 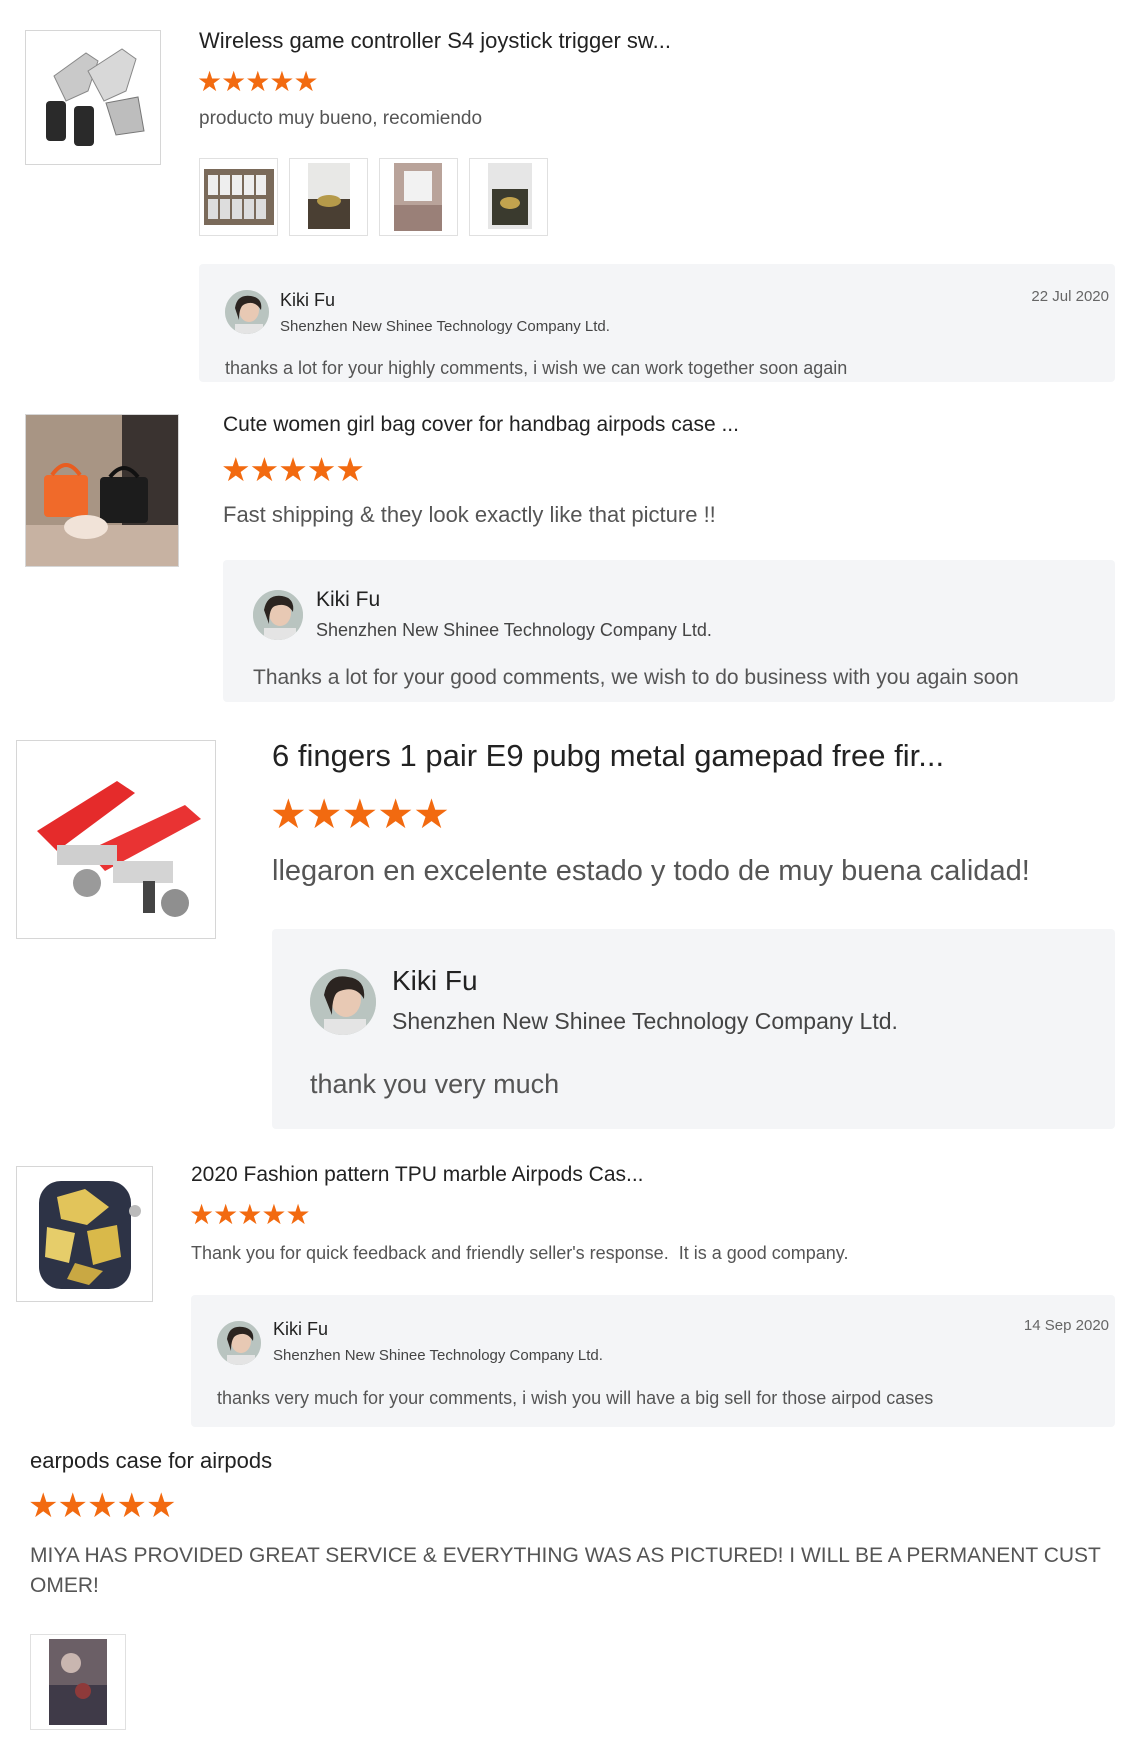 I want to click on reply-date: 22 Jul 2020, so click(x=1070, y=296).